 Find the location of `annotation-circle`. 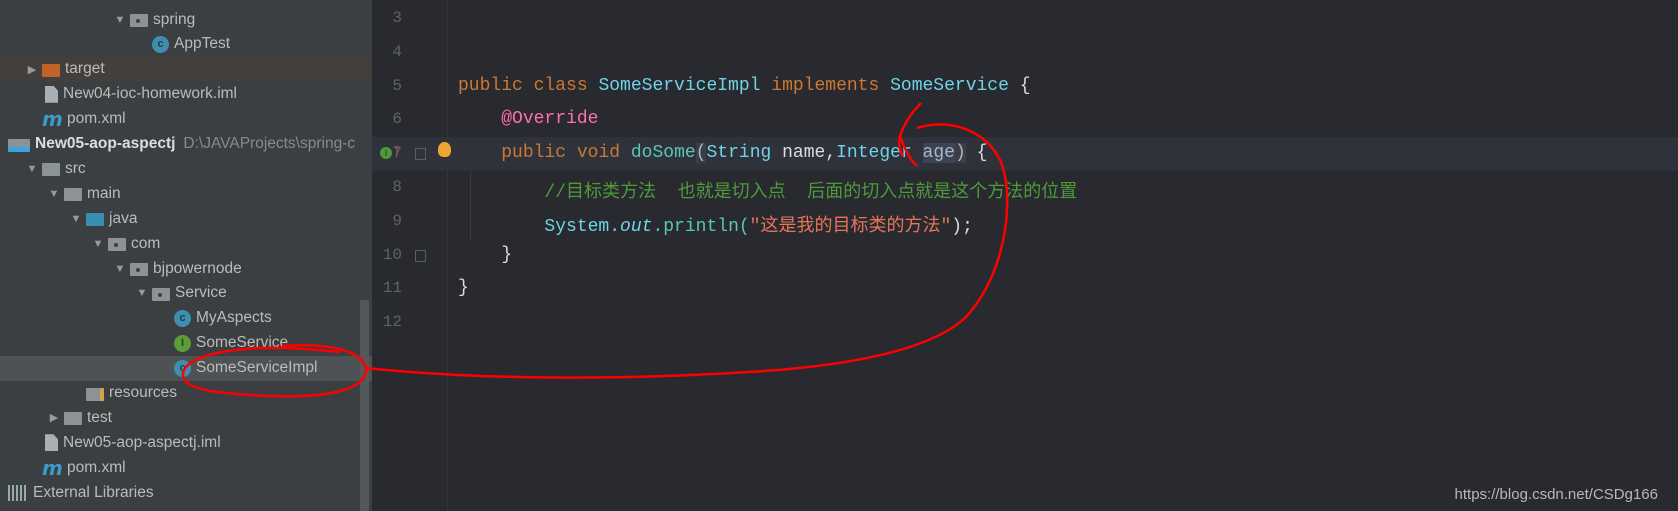

annotation-circle is located at coordinates (274, 370).